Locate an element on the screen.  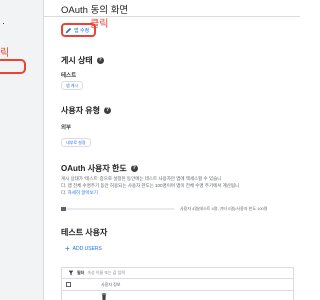
column-header-user-info: 사용자 정보 is located at coordinates (111, 284).